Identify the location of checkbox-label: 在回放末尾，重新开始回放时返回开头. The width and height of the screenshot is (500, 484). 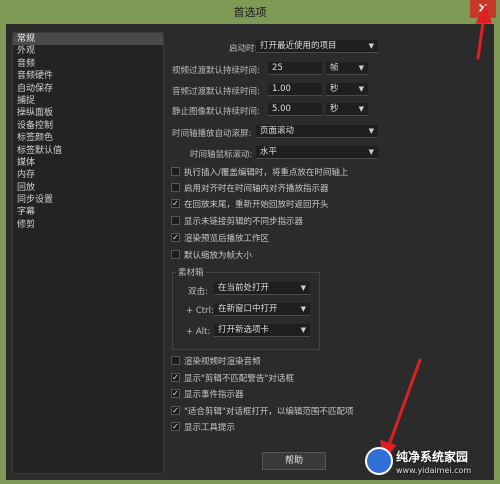
(256, 205).